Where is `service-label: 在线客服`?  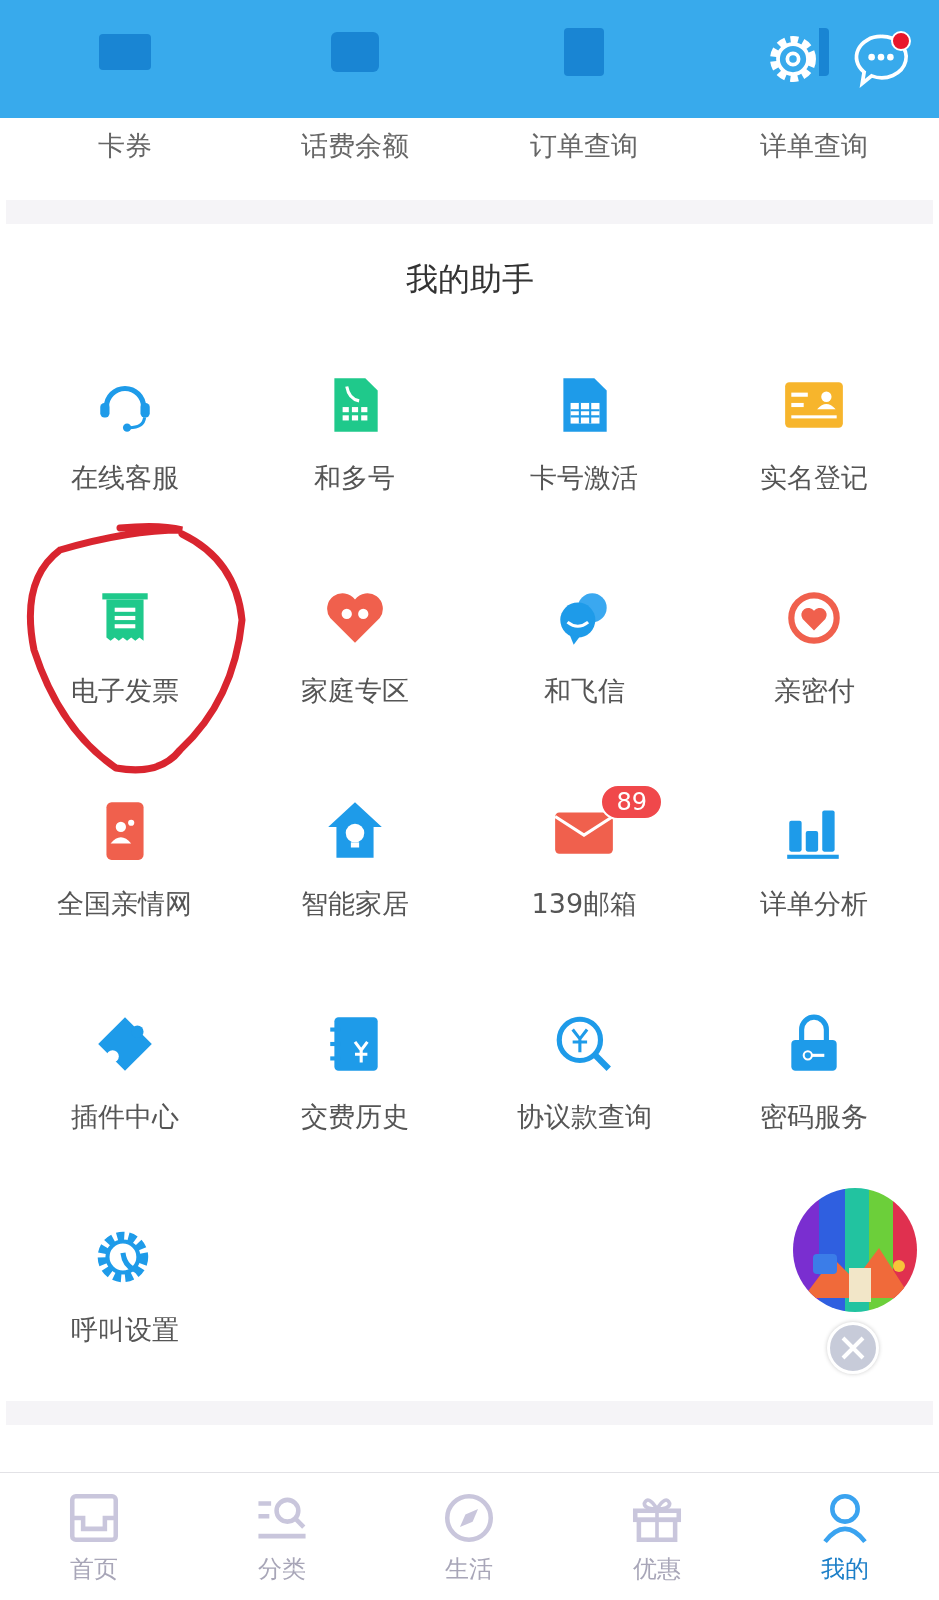 service-label: 在线客服 is located at coordinates (124, 478).